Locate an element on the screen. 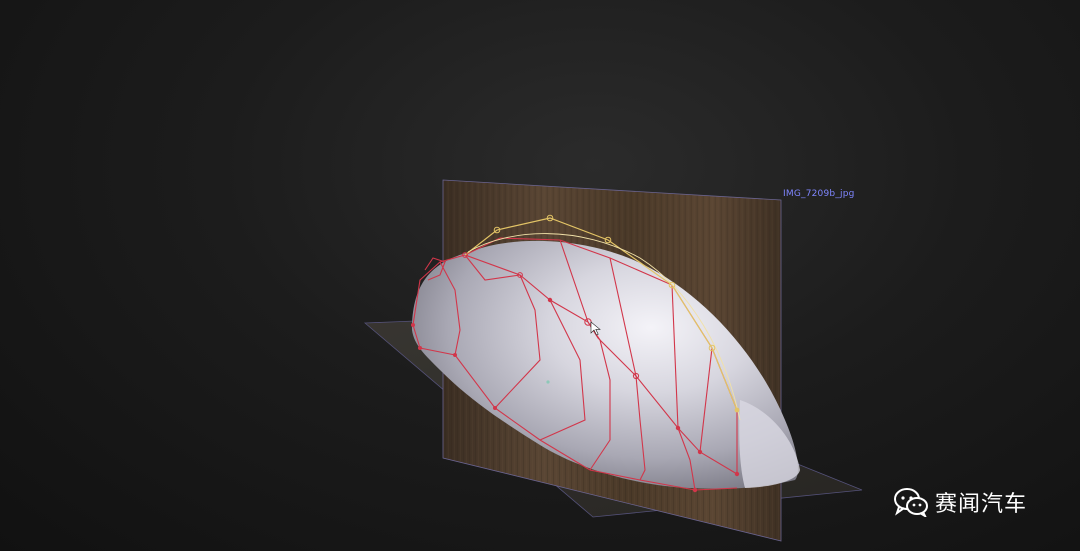  watermark: 赛闻汽车 is located at coordinates (960, 502).